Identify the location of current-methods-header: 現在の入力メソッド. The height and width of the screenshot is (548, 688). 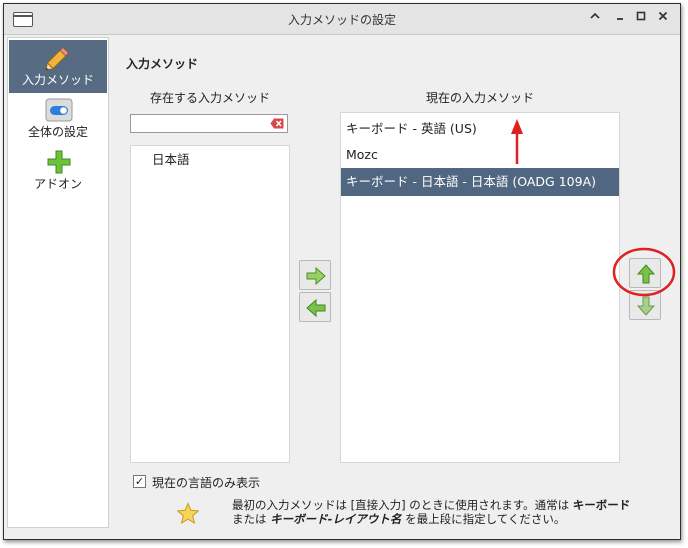
(479, 98).